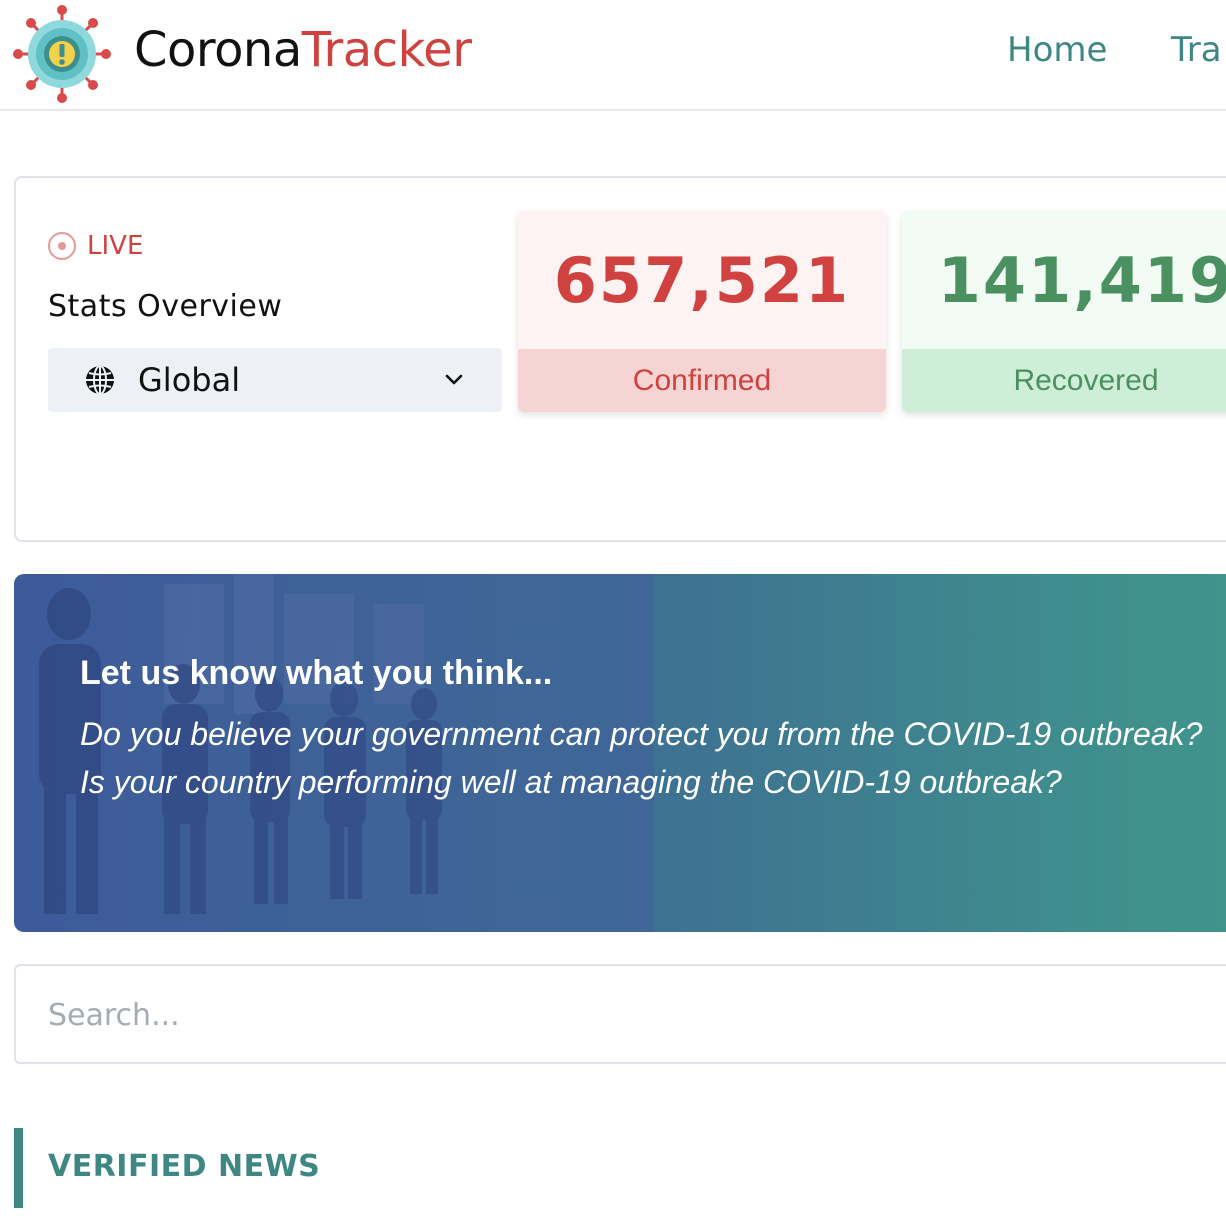 The height and width of the screenshot is (1226, 1226). Describe the element at coordinates (1064, 280) in the screenshot. I see `recovered-count: 141,419` at that location.